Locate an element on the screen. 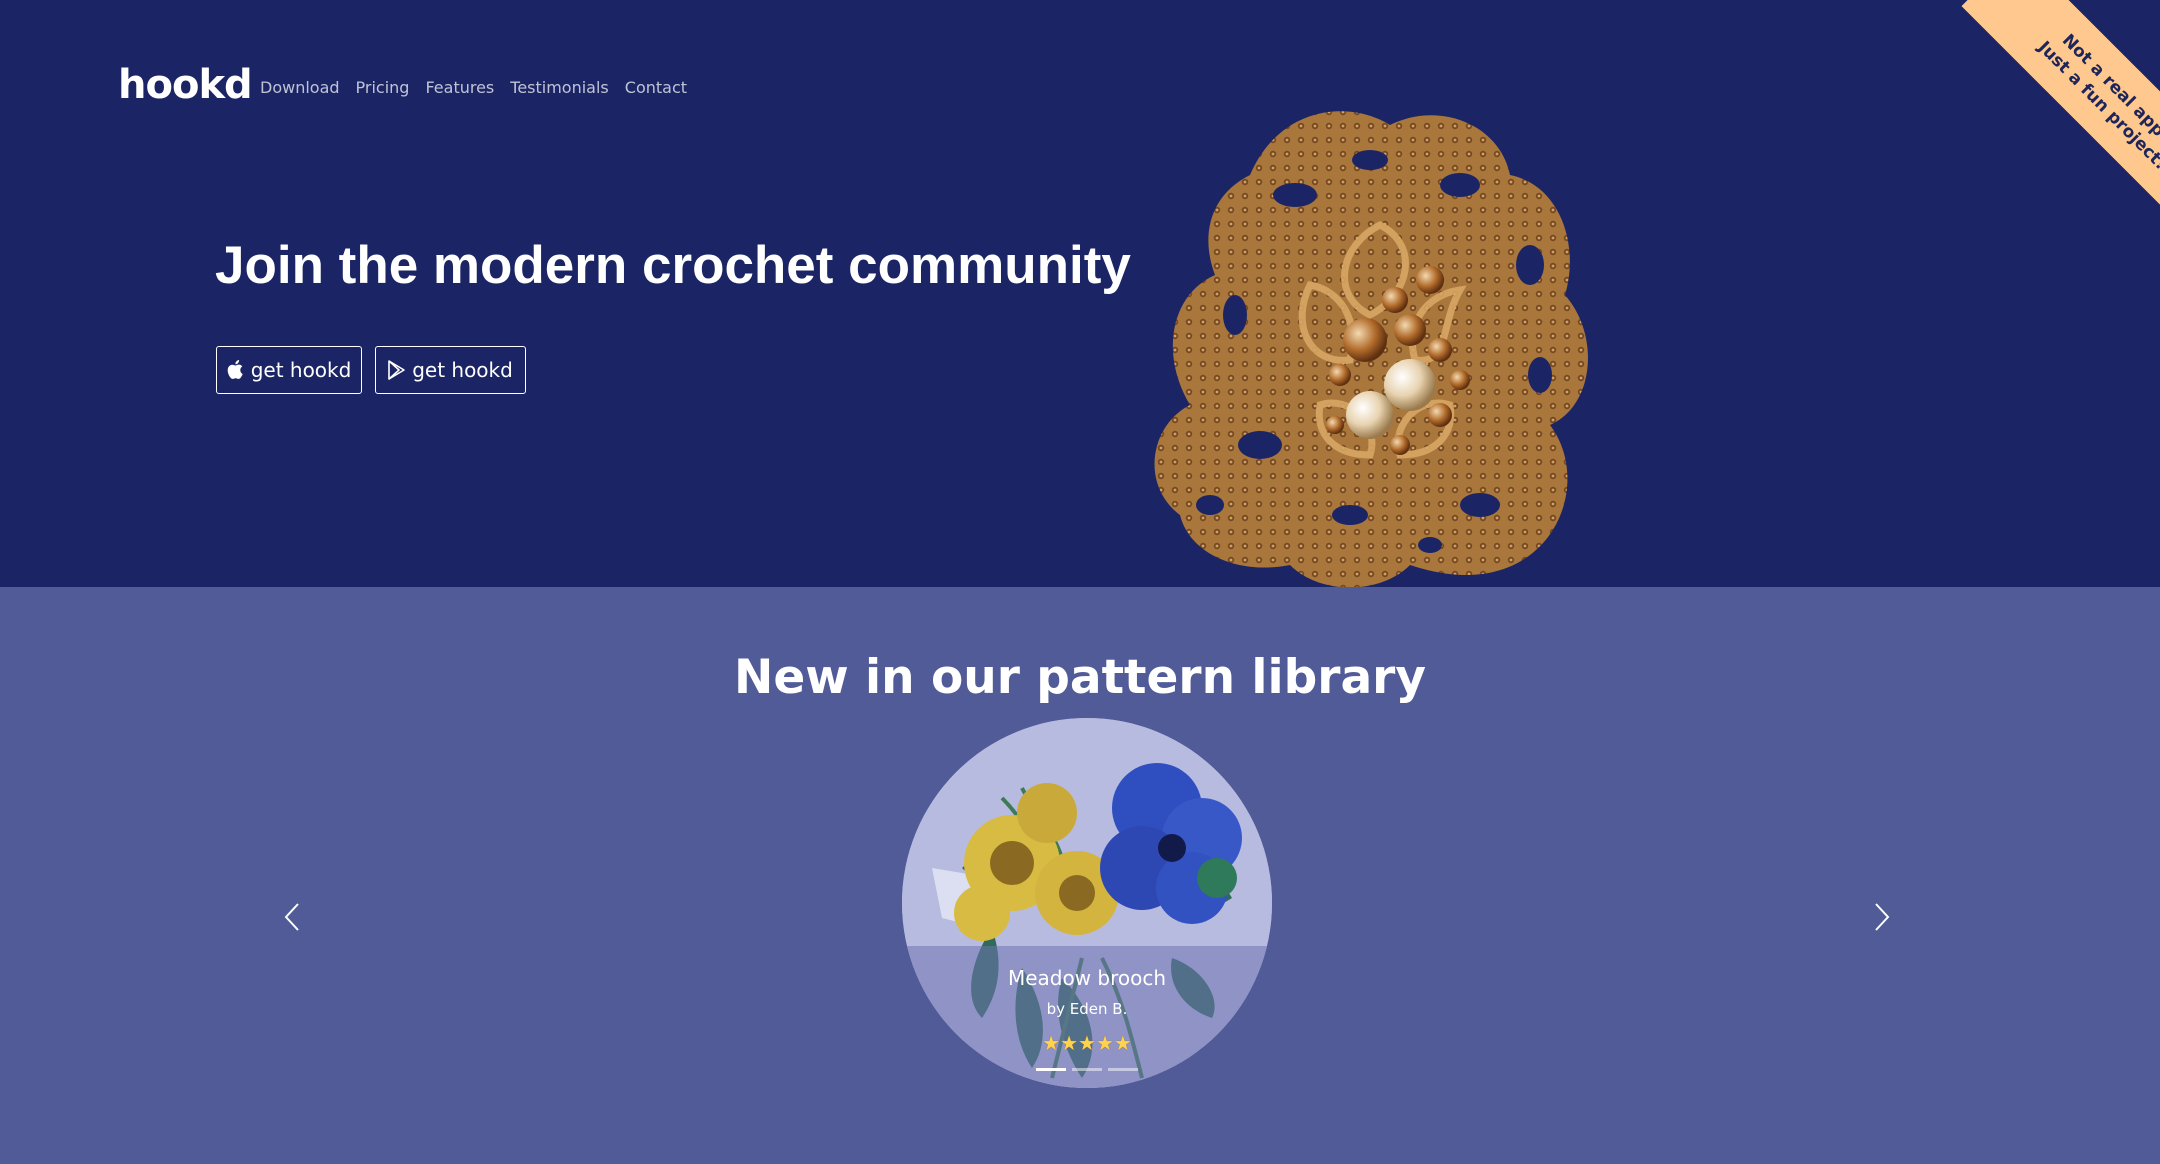 This screenshot has height=1164, width=2160. app-store-button: get hookd is located at coordinates (289, 370).